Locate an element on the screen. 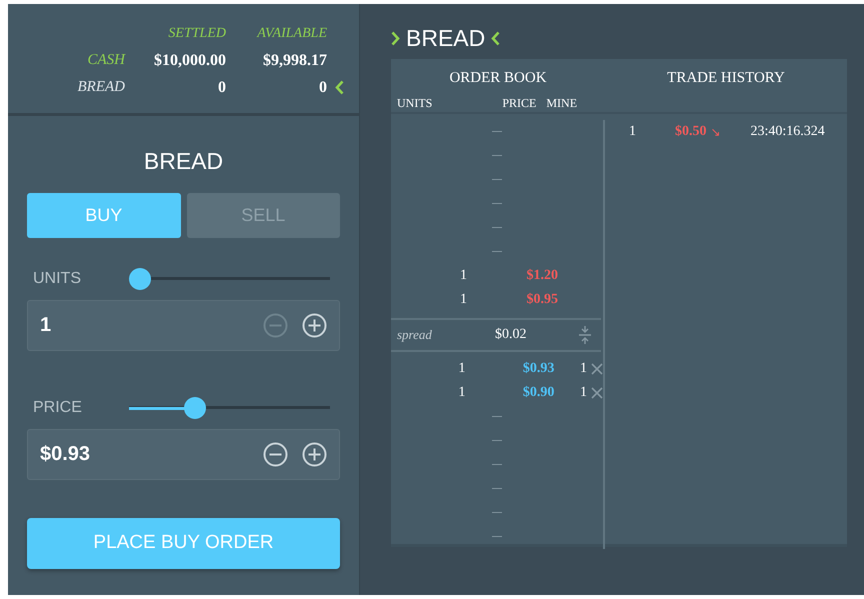  column-header: AVAILABLE is located at coordinates (291, 34).